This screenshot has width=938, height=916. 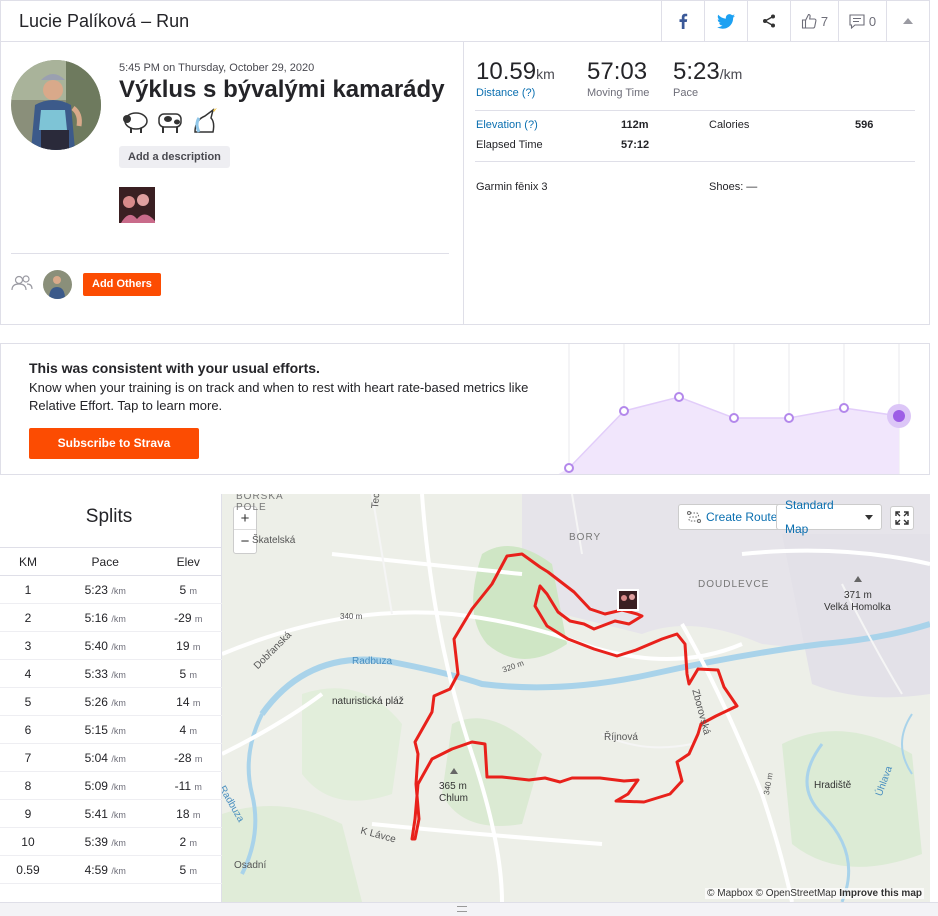 I want to click on activity-photo, so click(x=137, y=205).